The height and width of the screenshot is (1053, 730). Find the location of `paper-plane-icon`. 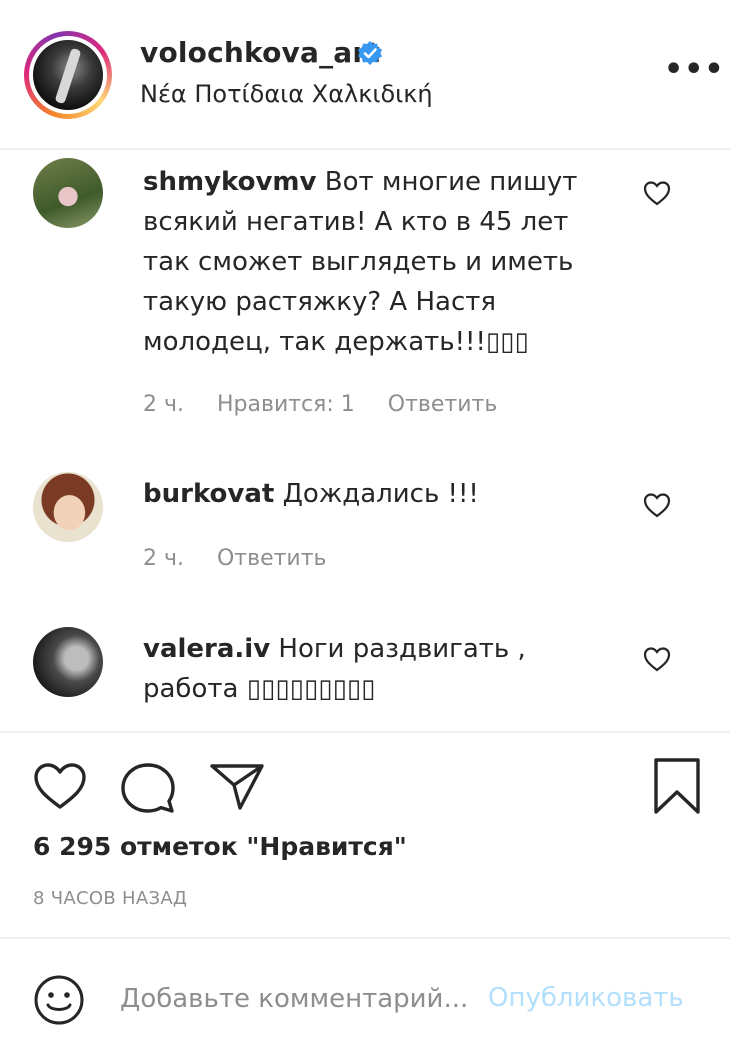

paper-plane-icon is located at coordinates (237, 786).